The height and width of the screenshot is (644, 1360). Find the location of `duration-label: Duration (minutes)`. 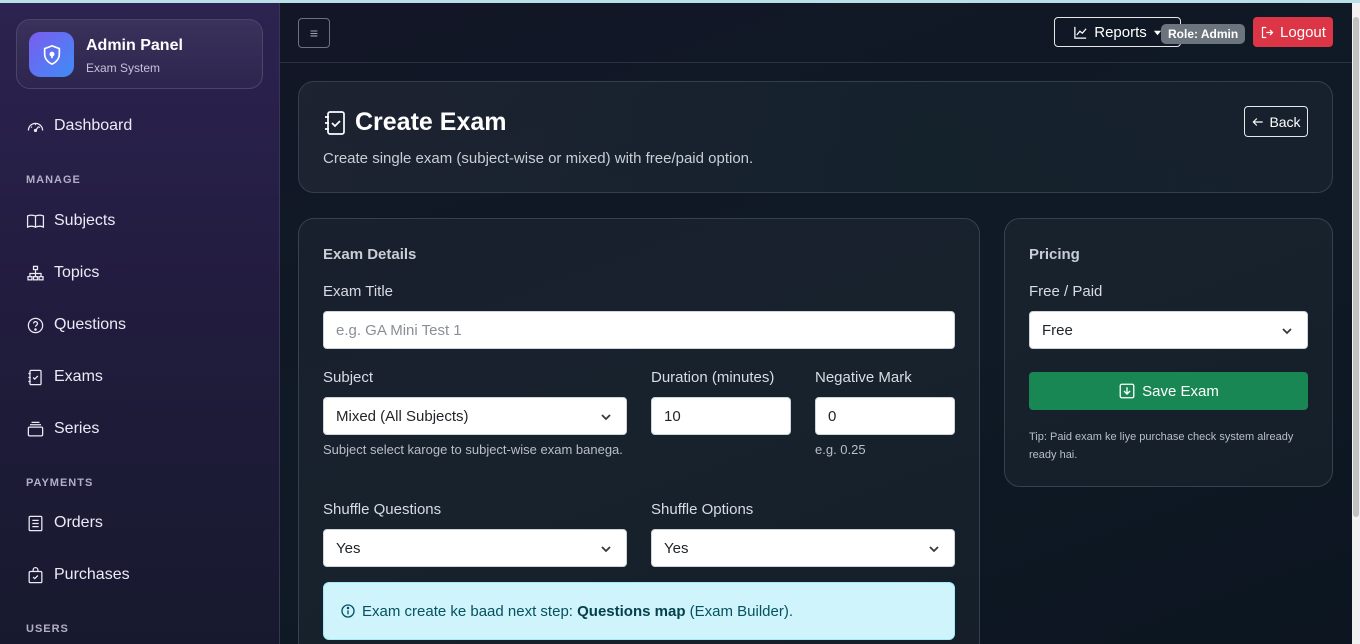

duration-label: Duration (minutes) is located at coordinates (713, 377).